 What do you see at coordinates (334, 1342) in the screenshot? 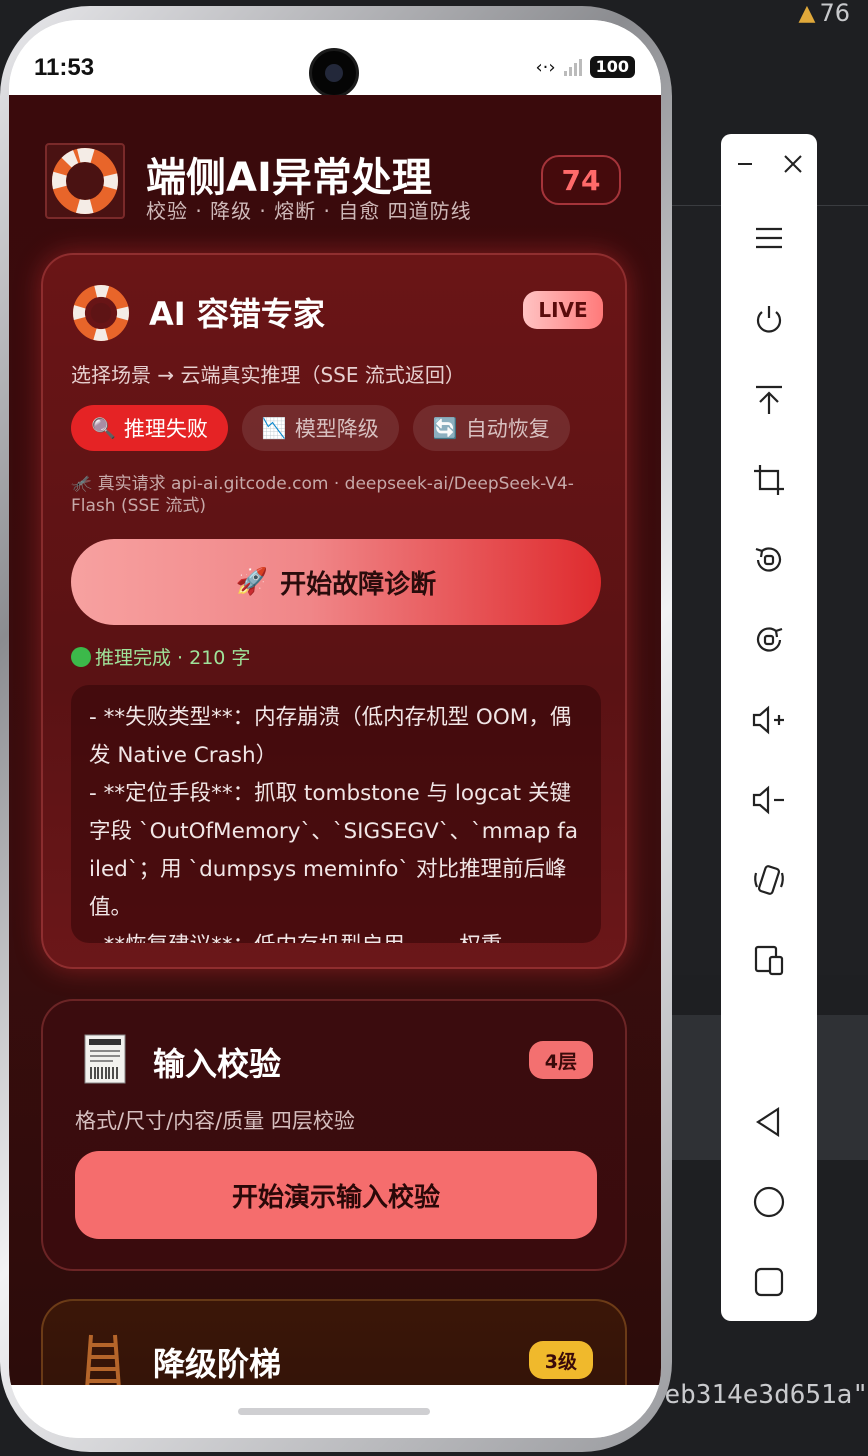
I see `degrade-ladder-card: 降级阶梯 3级` at bounding box center [334, 1342].